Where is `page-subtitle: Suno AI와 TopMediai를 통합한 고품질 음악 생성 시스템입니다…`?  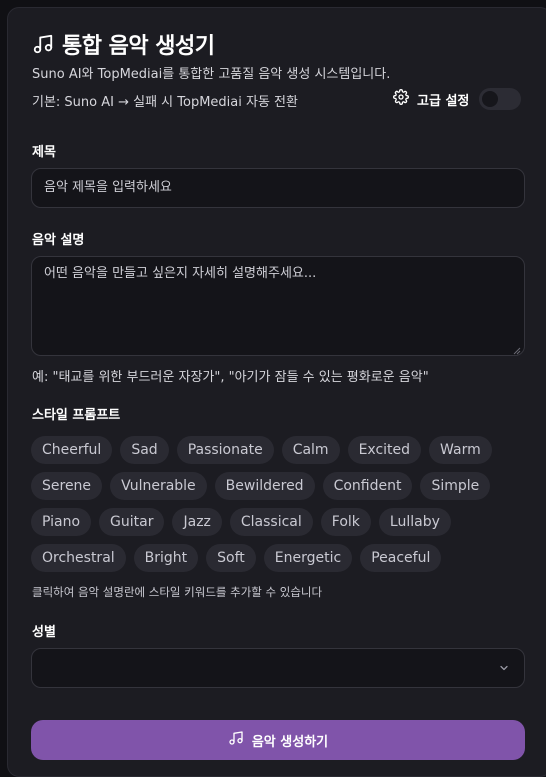 page-subtitle: Suno AI와 TopMediai를 통합한 고품질 음악 생성 시스템입니다… is located at coordinates (211, 74).